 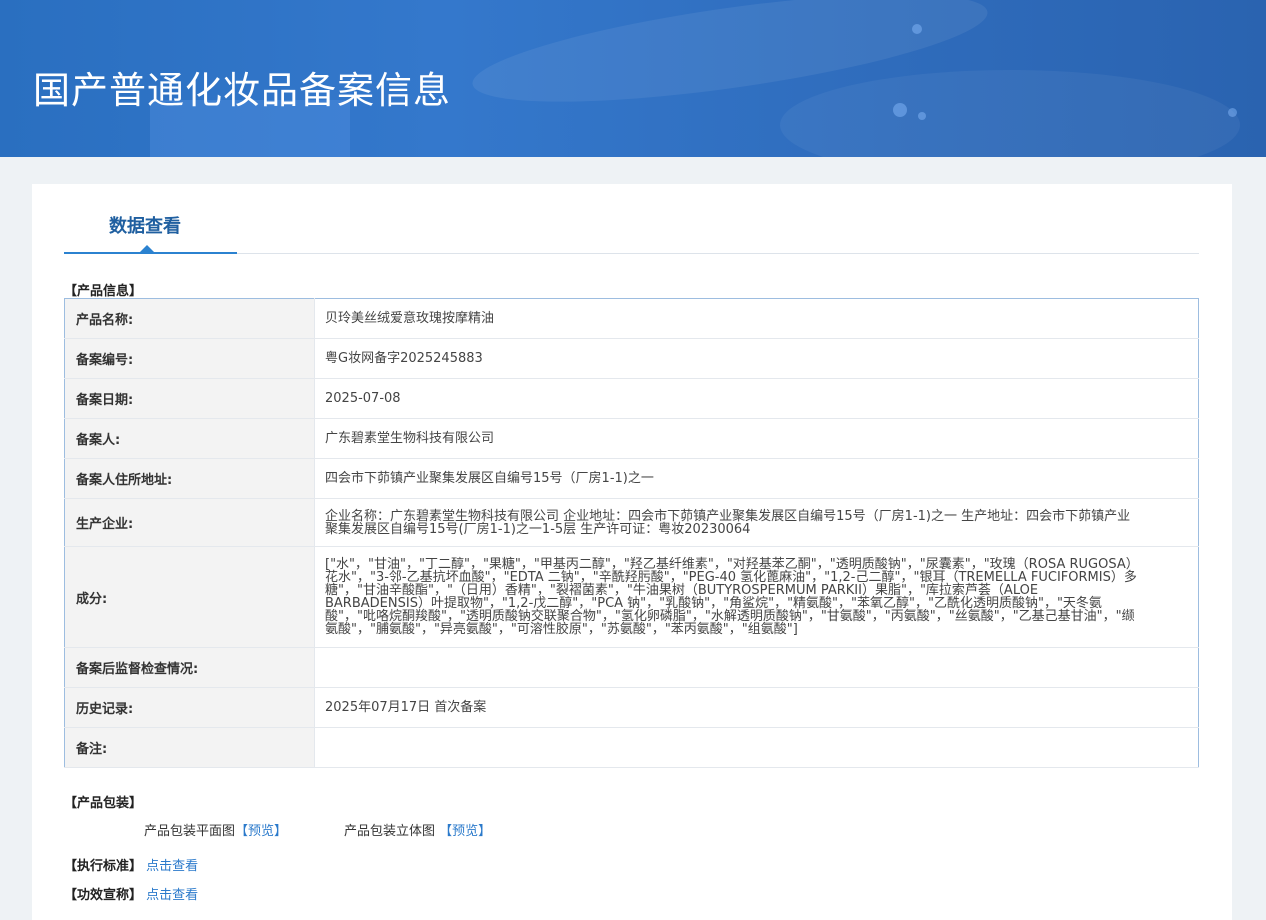 I want to click on tab-bar: 数据查看, so click(x=631, y=219).